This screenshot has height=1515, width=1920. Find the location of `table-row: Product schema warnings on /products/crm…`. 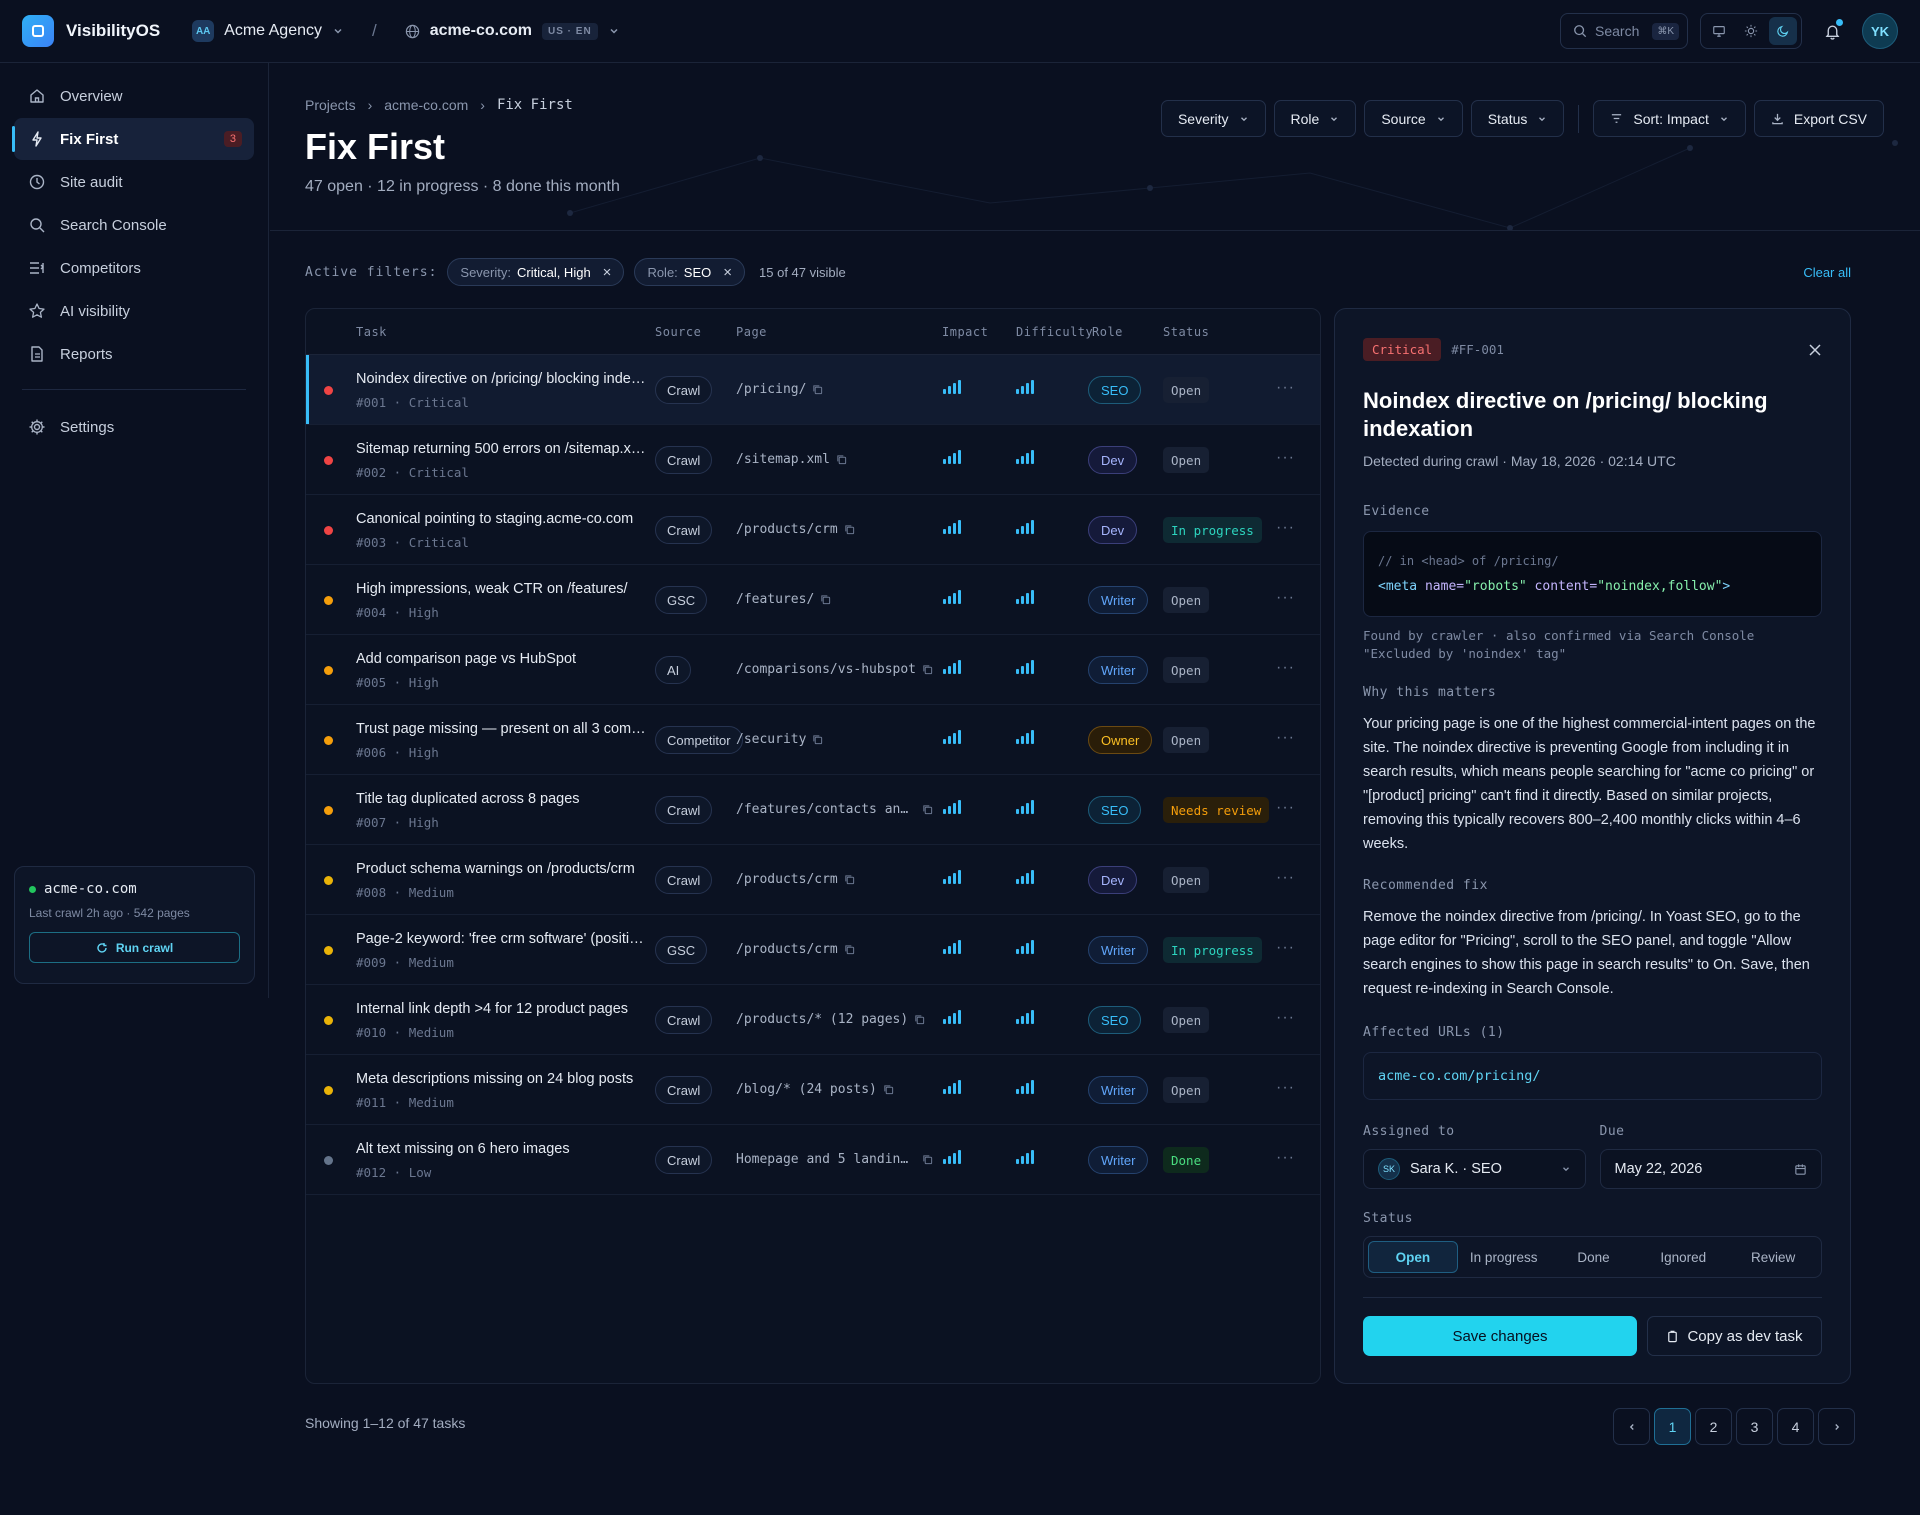

table-row: Product schema warnings on /products/crm… is located at coordinates (813, 880).